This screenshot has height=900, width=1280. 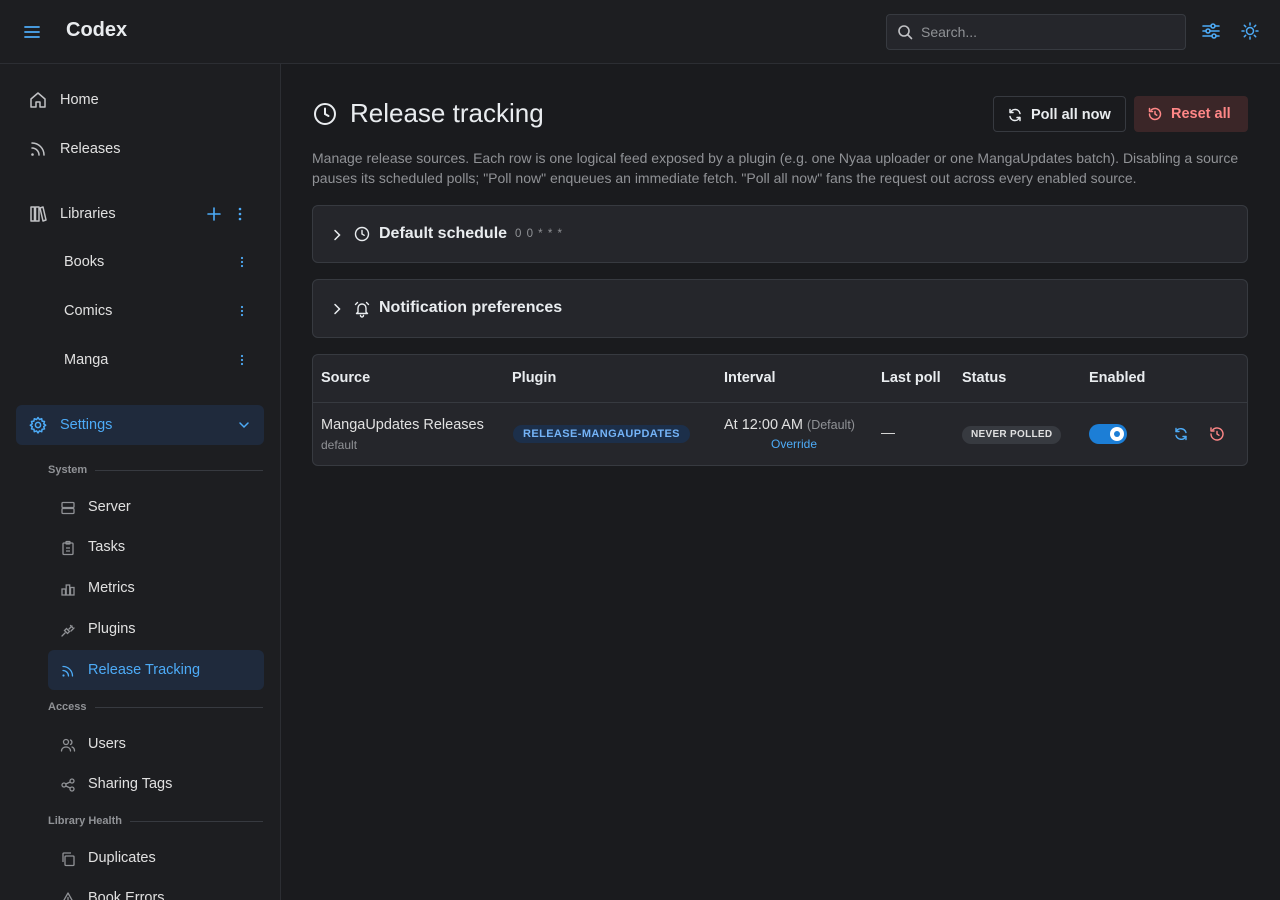 What do you see at coordinates (86, 425) in the screenshot?
I see `nav-settings-label: Settings` at bounding box center [86, 425].